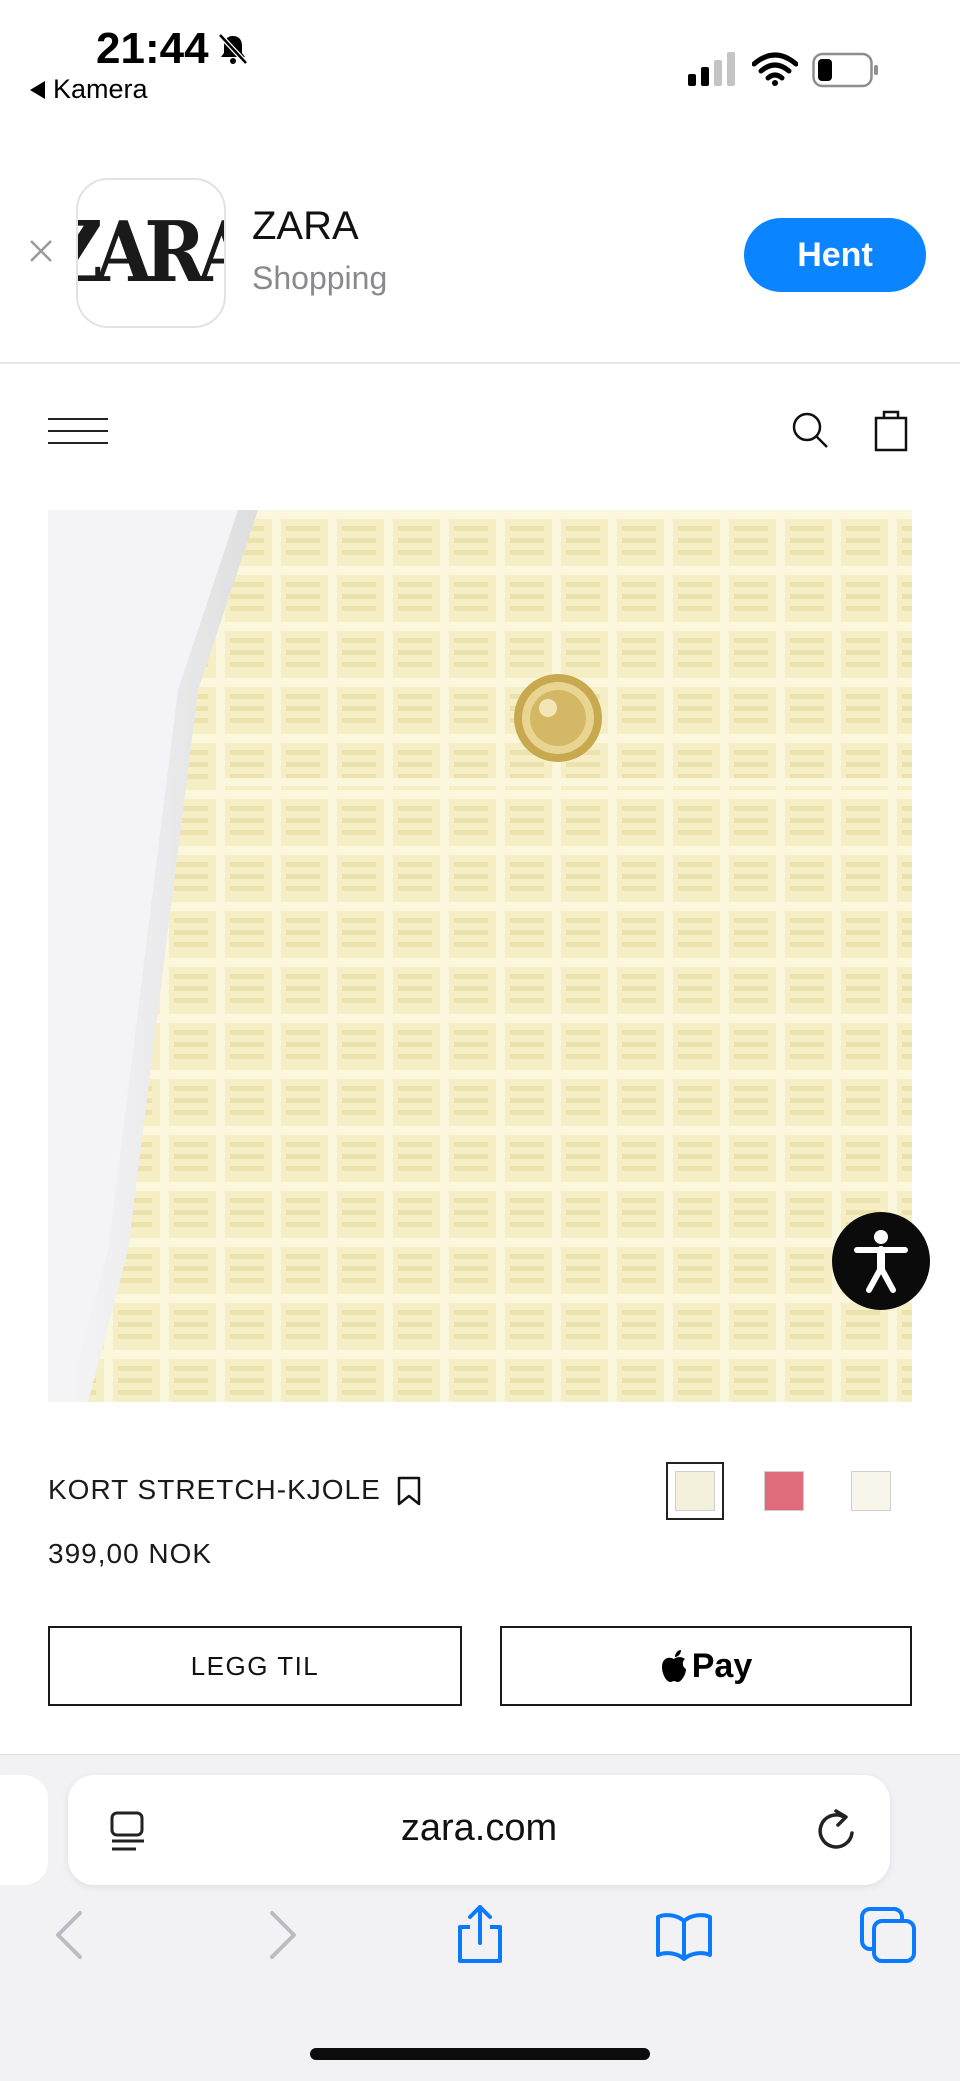  I want to click on bookmarks-icon, so click(684, 1935).